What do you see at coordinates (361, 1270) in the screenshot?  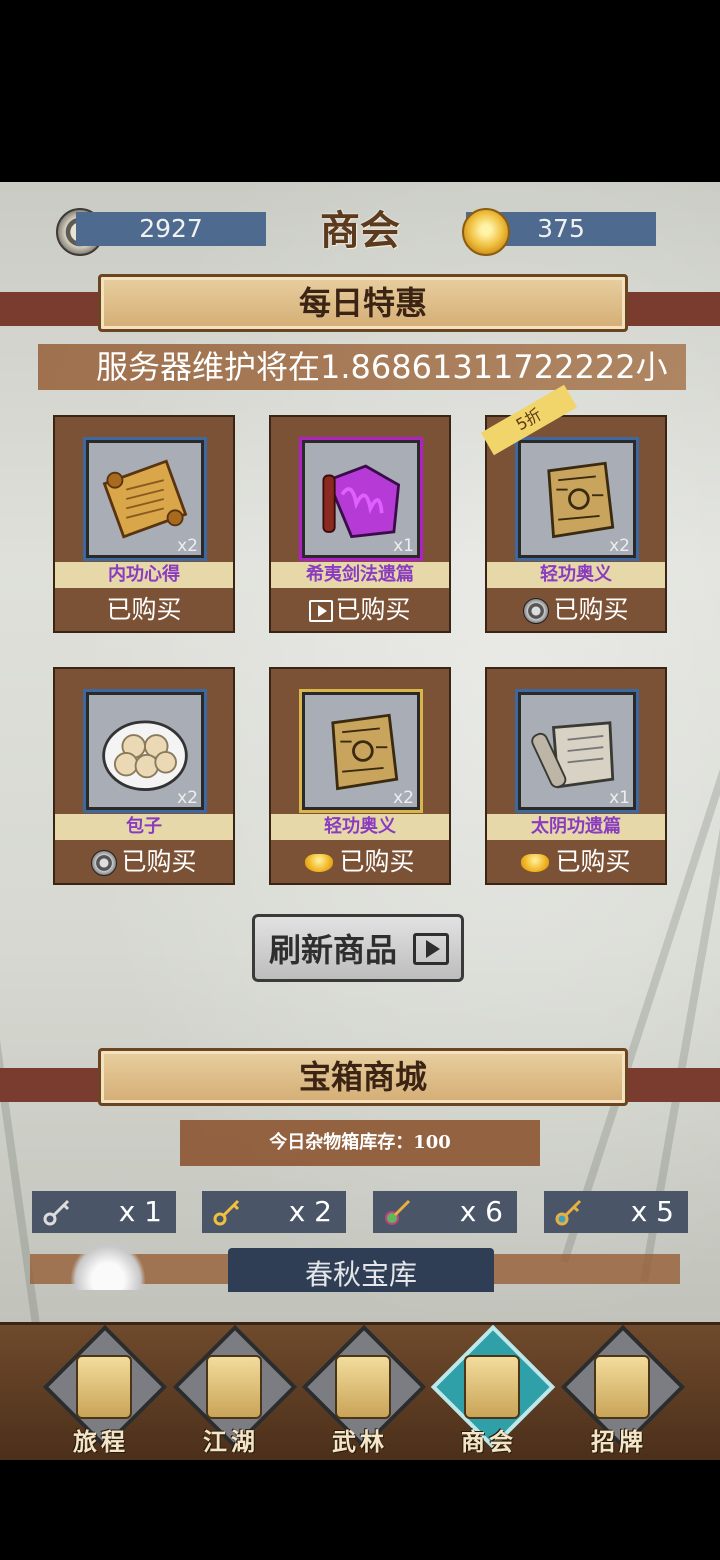 I see `treasury-tab: 春秋宝库` at bounding box center [361, 1270].